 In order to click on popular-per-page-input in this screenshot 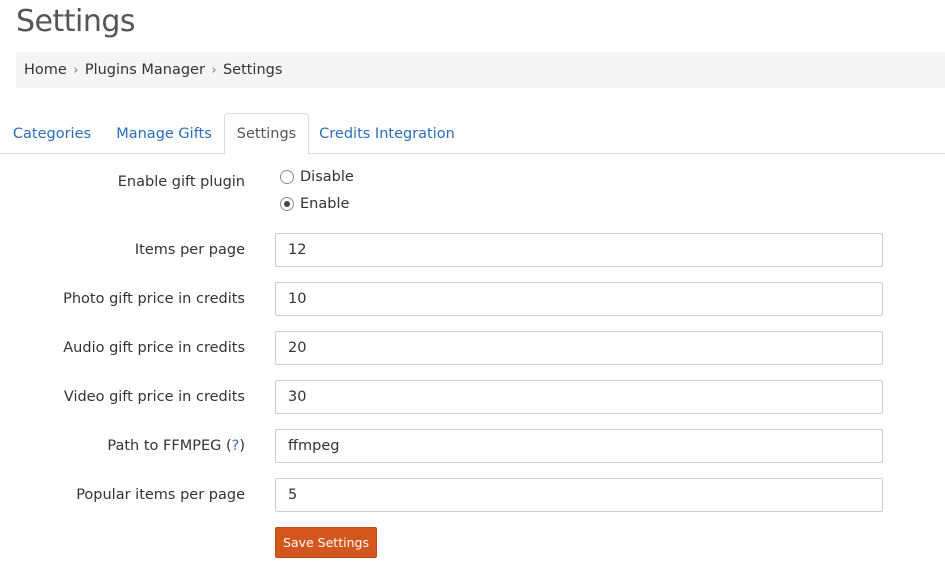, I will do `click(579, 495)`.